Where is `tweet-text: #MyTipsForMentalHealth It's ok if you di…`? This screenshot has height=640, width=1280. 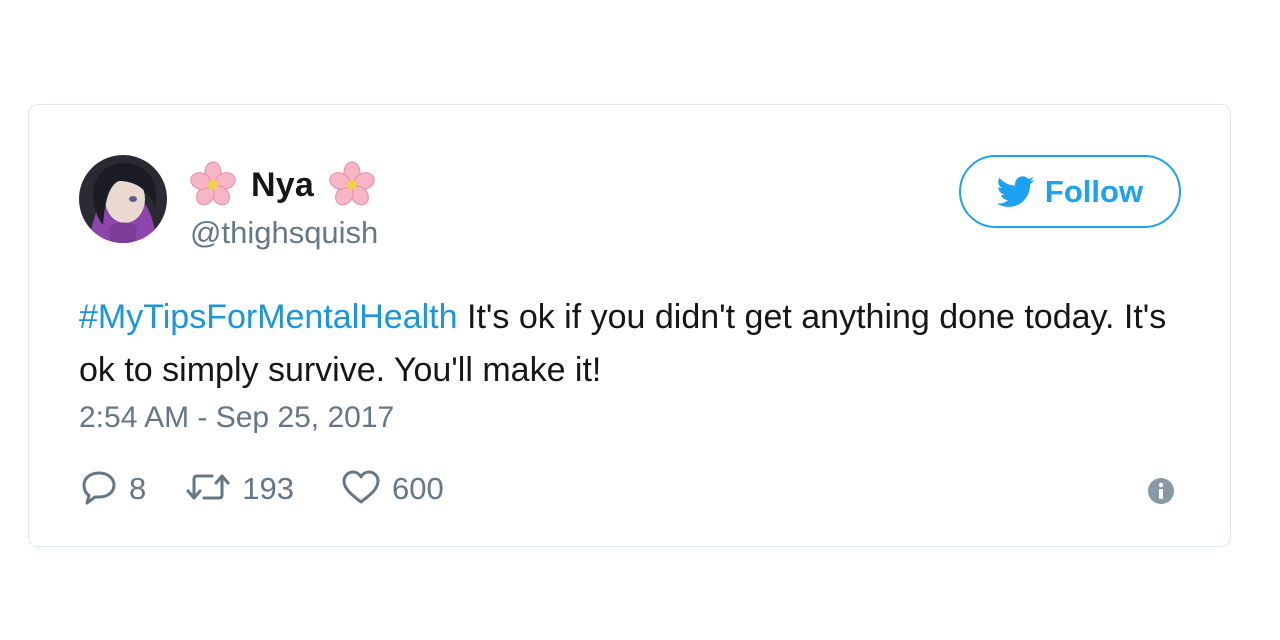 tweet-text: #MyTipsForMentalHealth It's ok if you di… is located at coordinates (634, 344).